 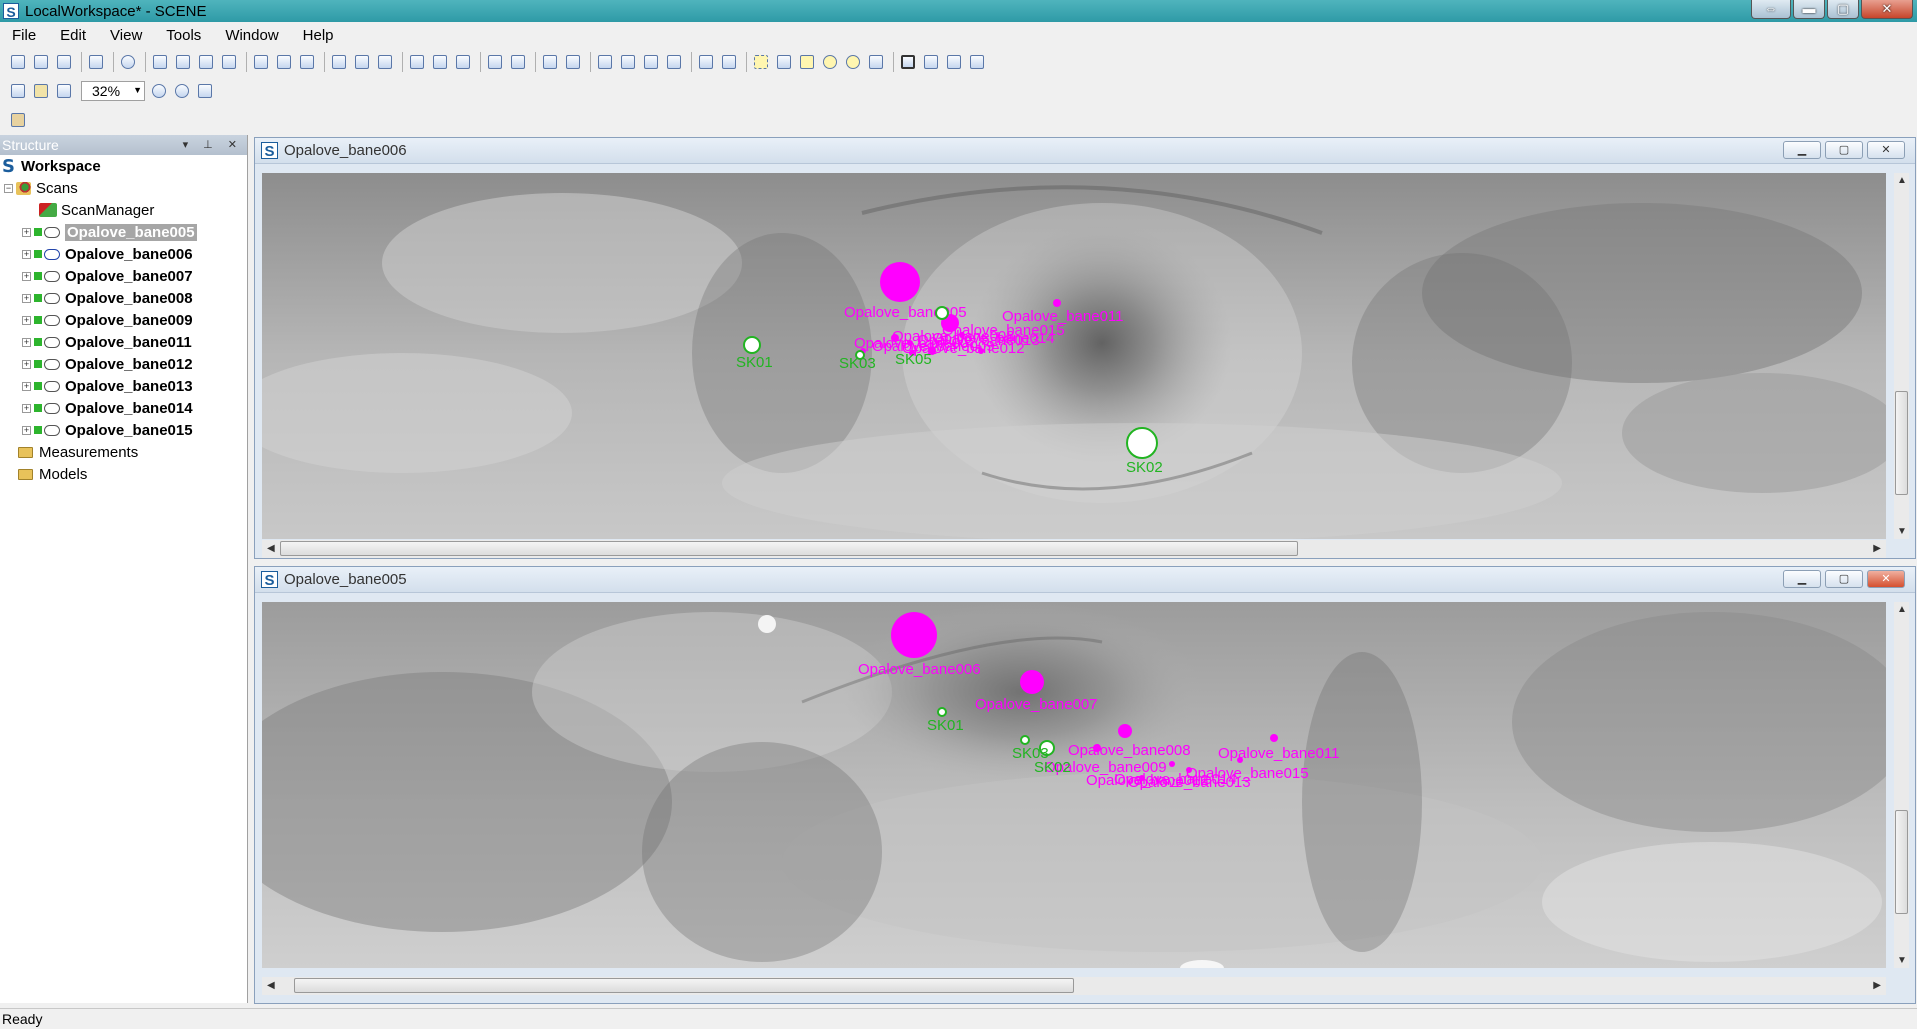 What do you see at coordinates (261, 62) in the screenshot?
I see `copy-icon` at bounding box center [261, 62].